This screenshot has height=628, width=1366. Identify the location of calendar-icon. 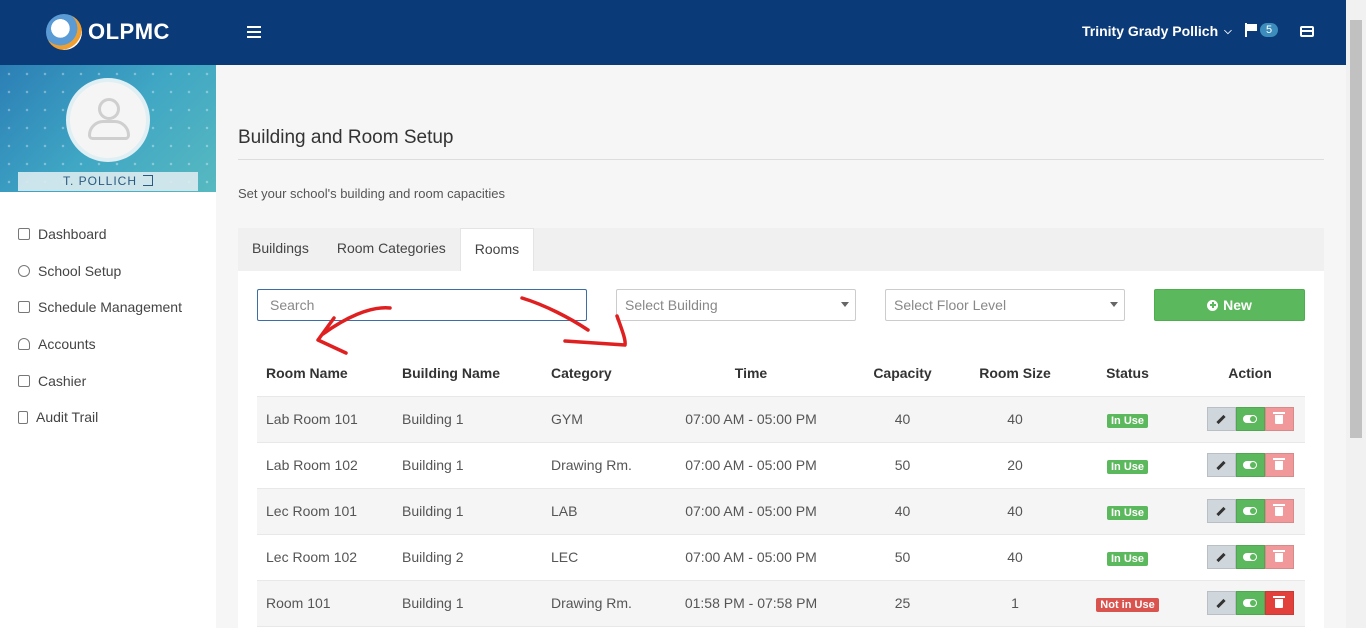
(24, 307).